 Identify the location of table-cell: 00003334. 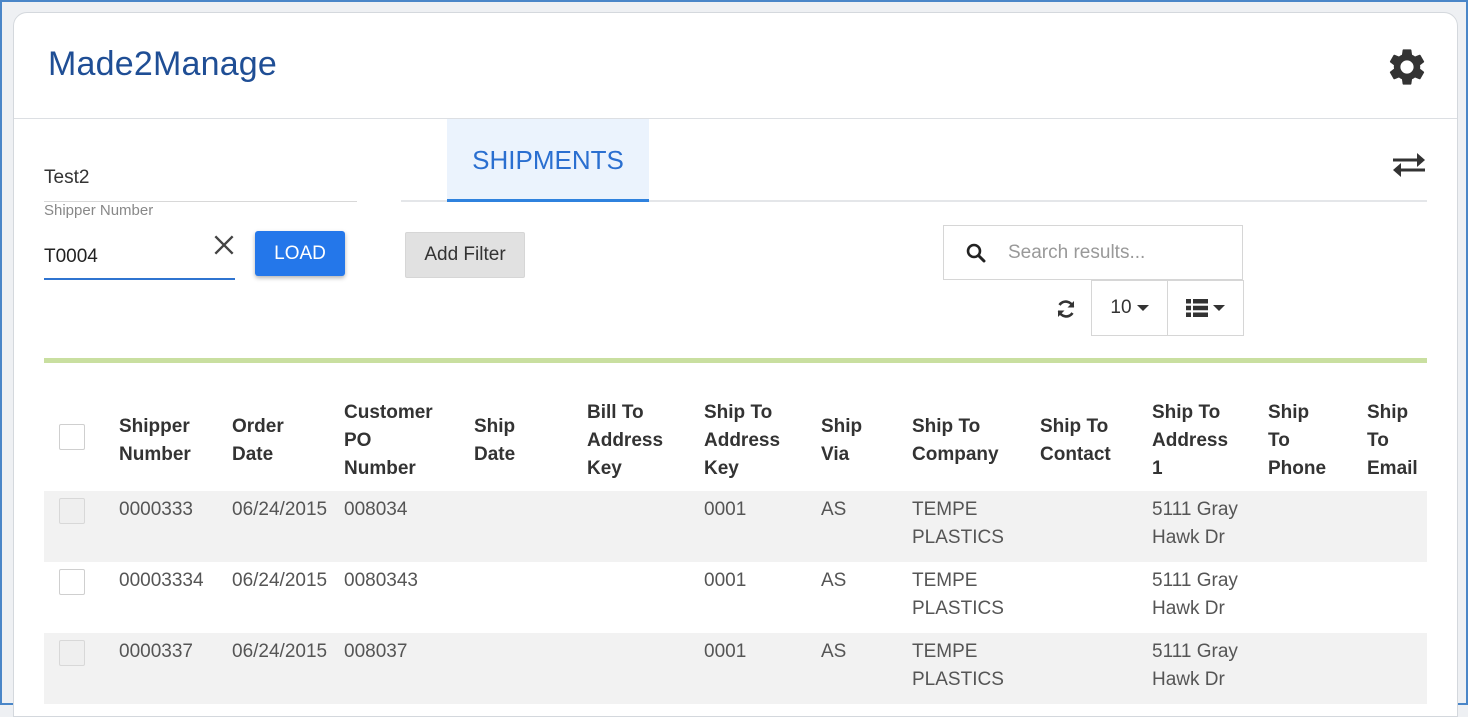
(161, 580).